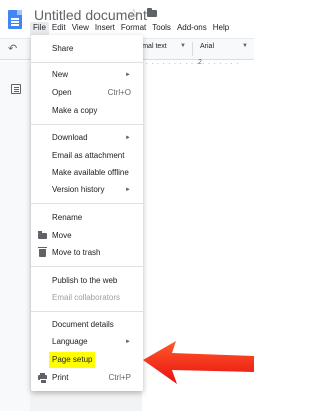 This screenshot has width=320, height=411. I want to click on shortcut-text: Ctrl+P, so click(119, 377).